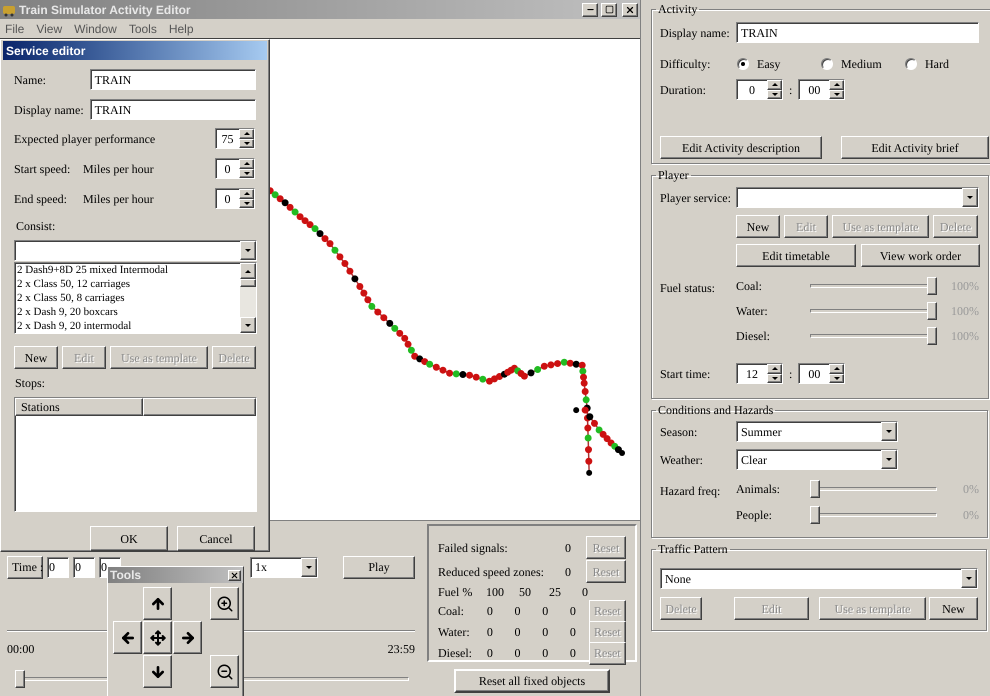 This screenshot has width=990, height=696. What do you see at coordinates (691, 491) in the screenshot?
I see `field-label: Hazard freq:` at bounding box center [691, 491].